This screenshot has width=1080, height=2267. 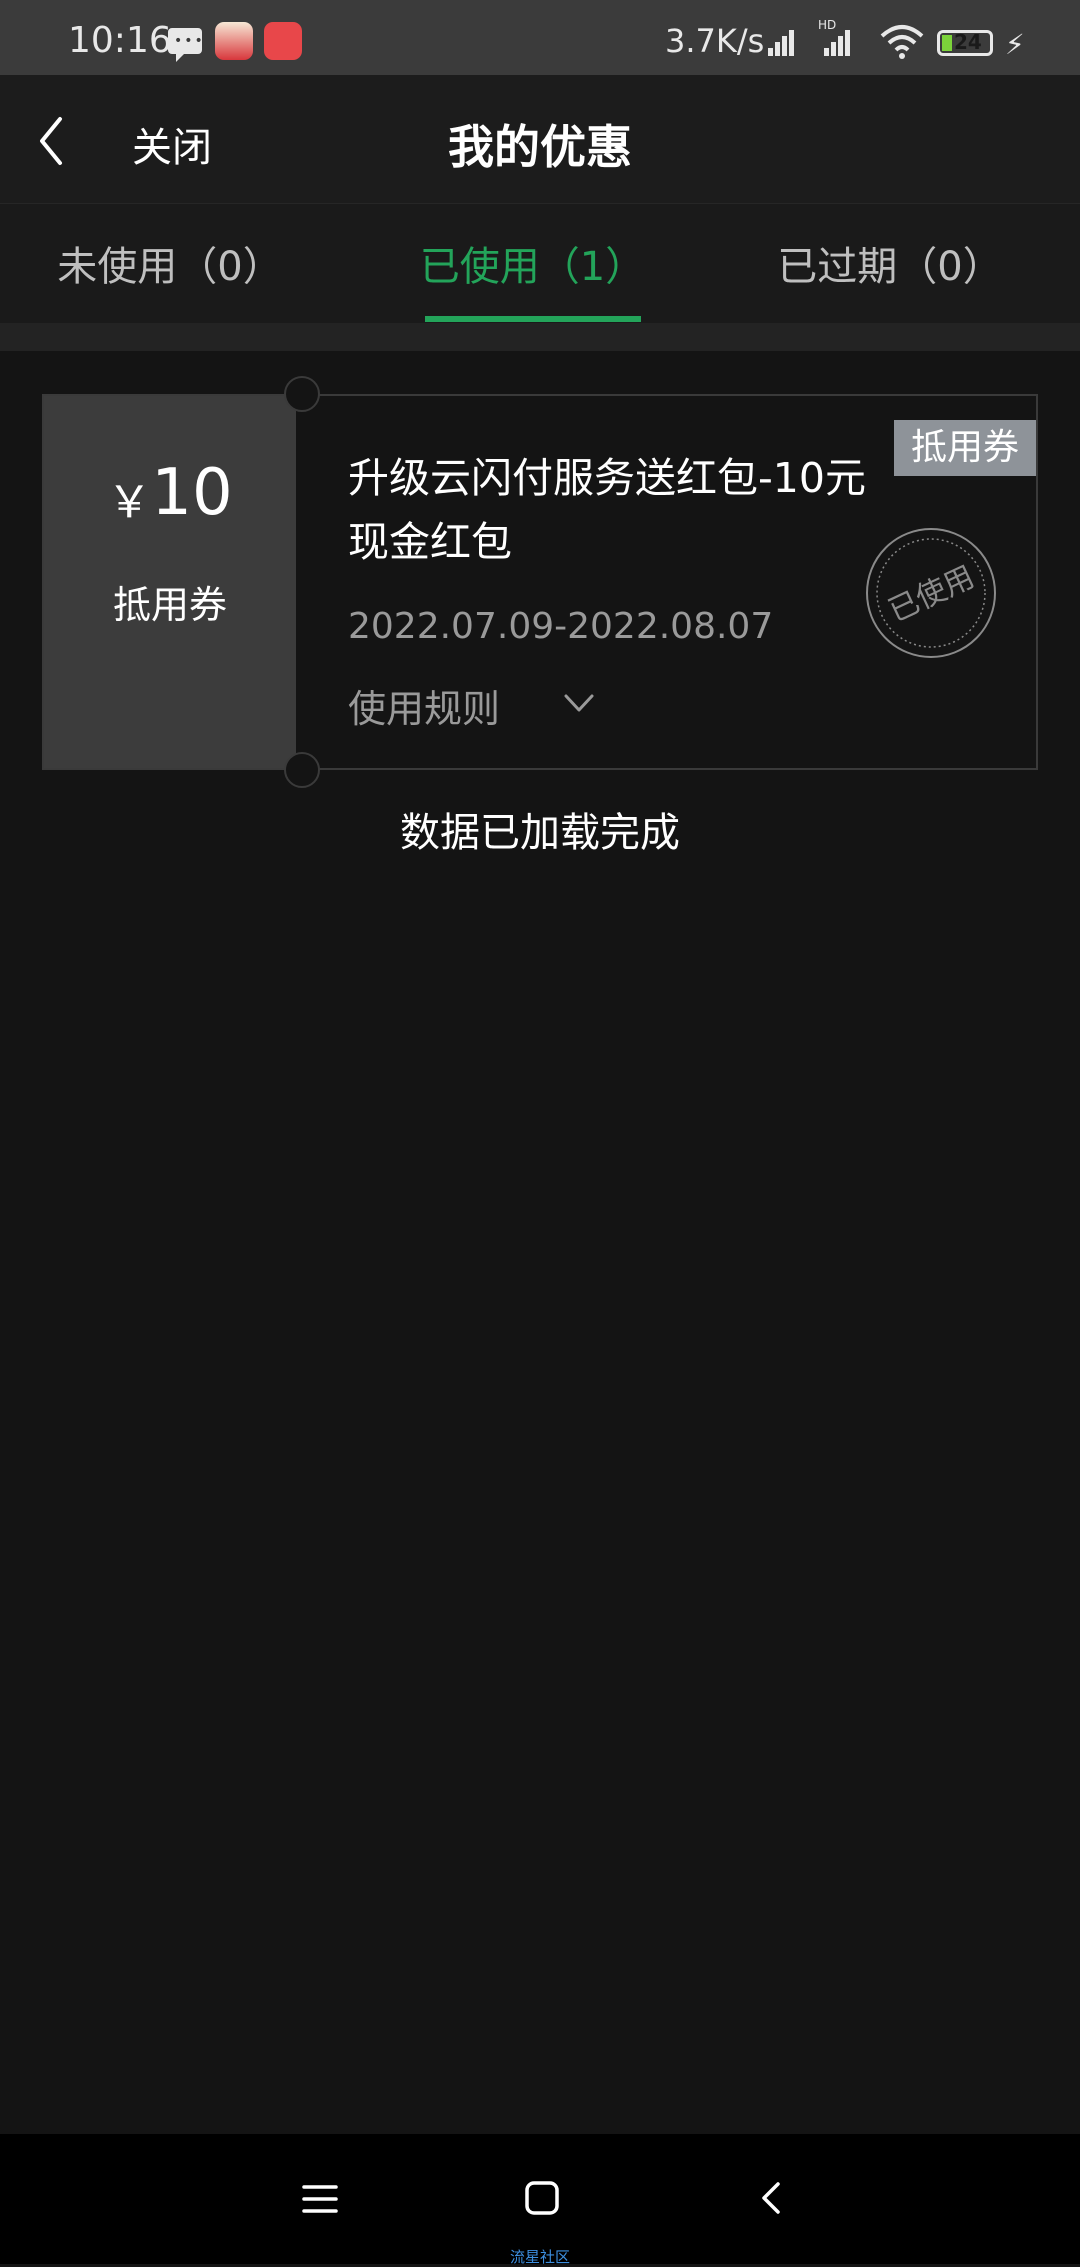 I want to click on navigation-header: 关闭 我的优惠, so click(x=540, y=139).